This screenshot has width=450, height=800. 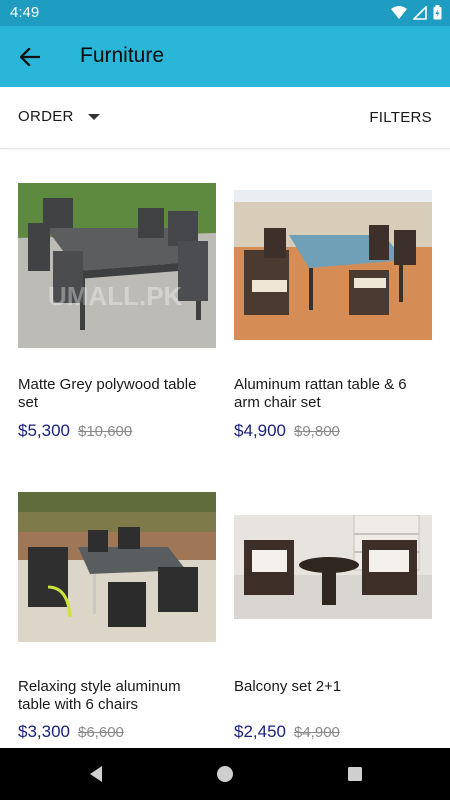 I want to click on product-price: $3,300, so click(x=44, y=731).